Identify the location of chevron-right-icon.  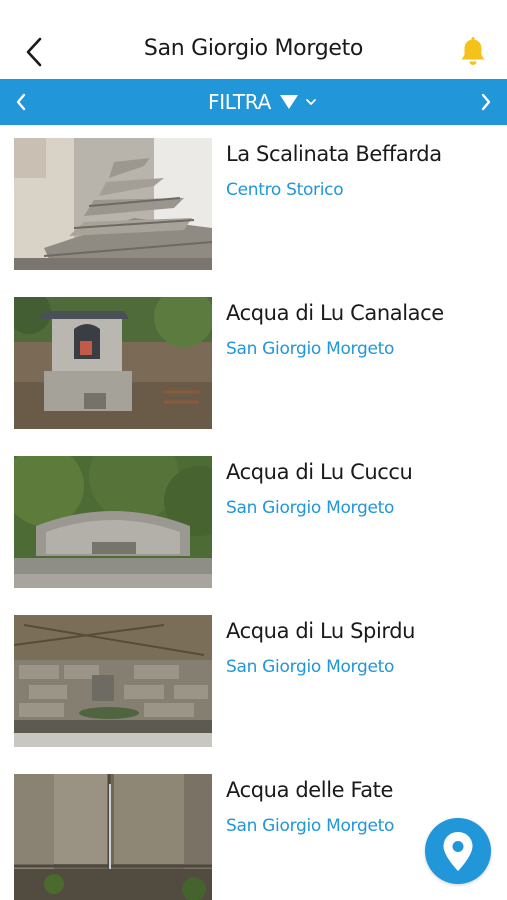
(486, 102).